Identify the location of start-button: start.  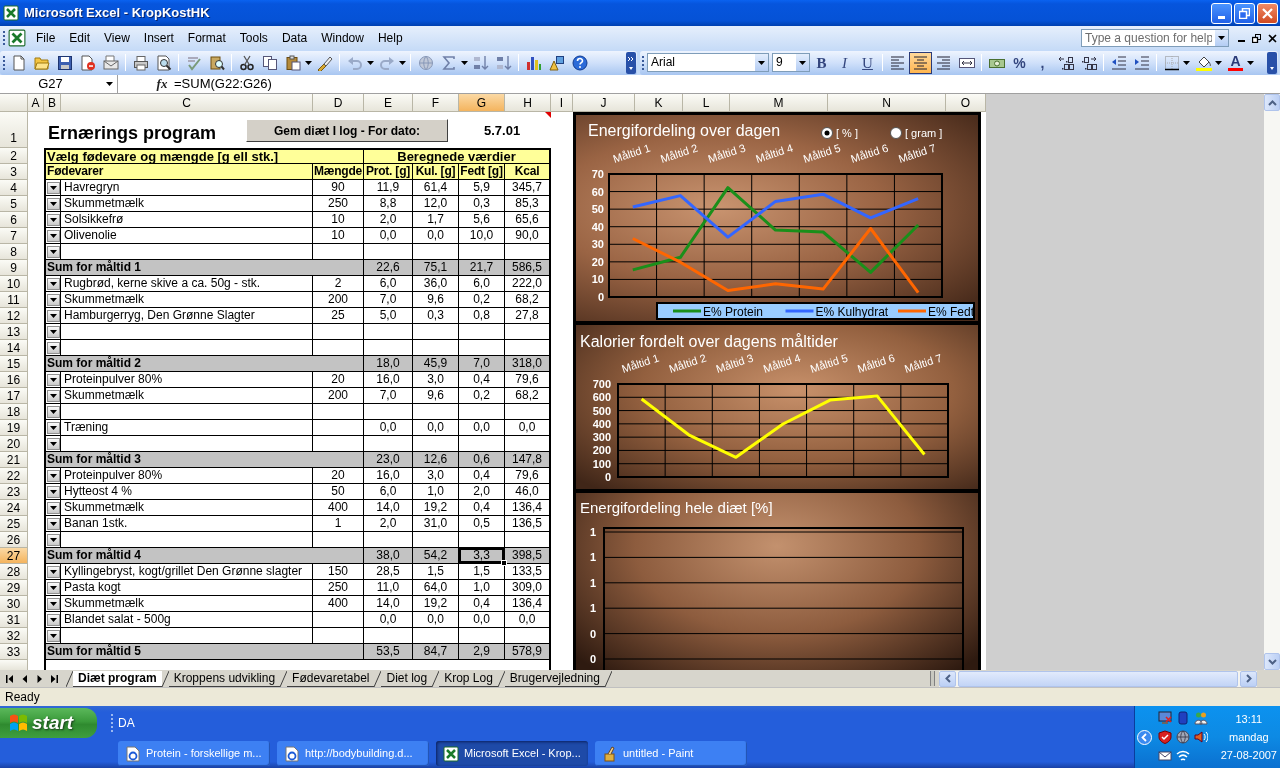
(48, 722).